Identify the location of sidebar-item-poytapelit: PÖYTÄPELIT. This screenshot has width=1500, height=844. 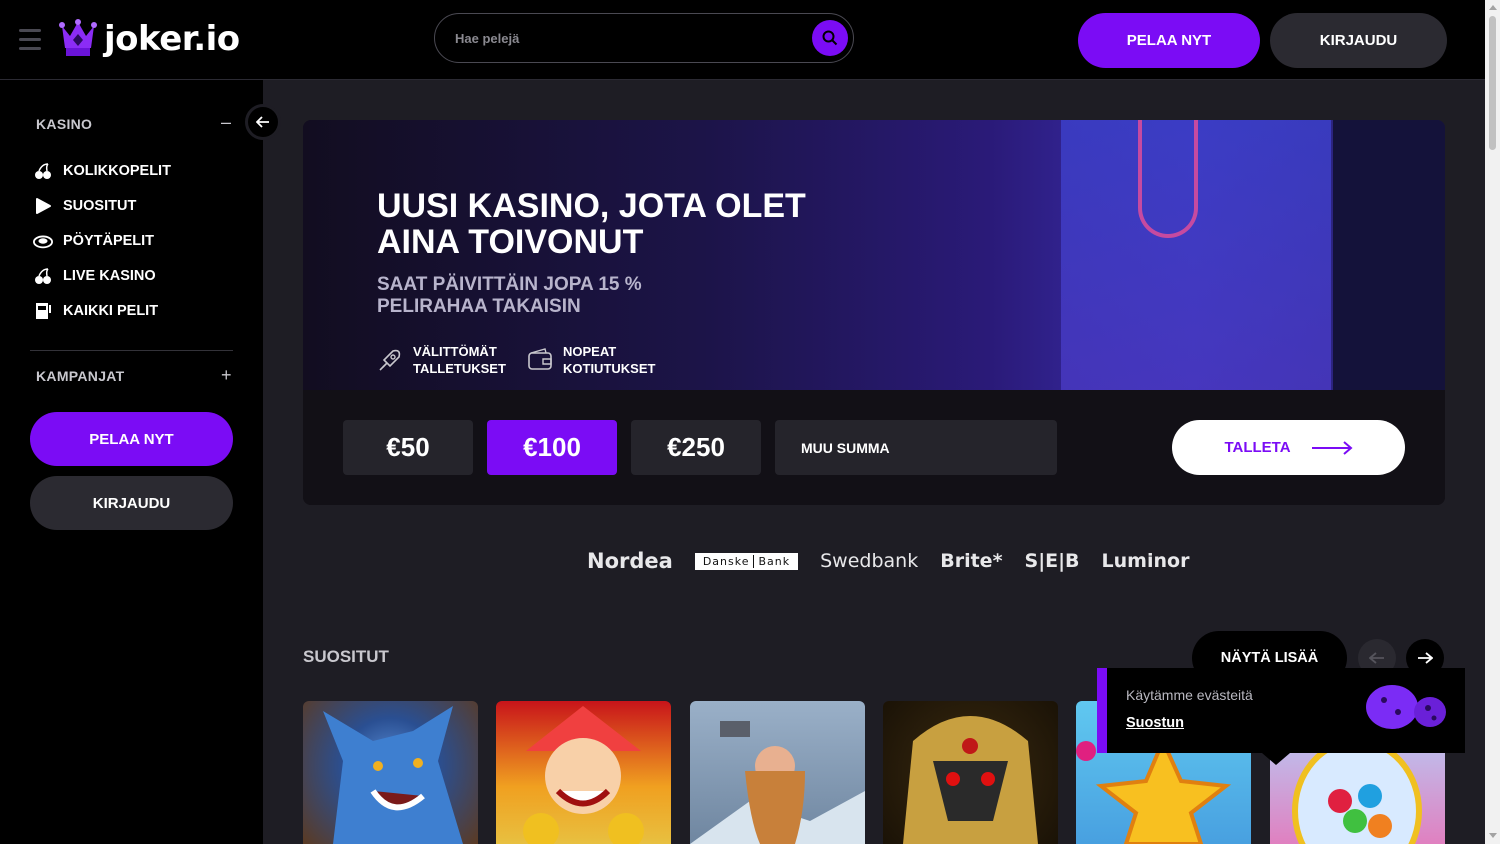
(93, 241).